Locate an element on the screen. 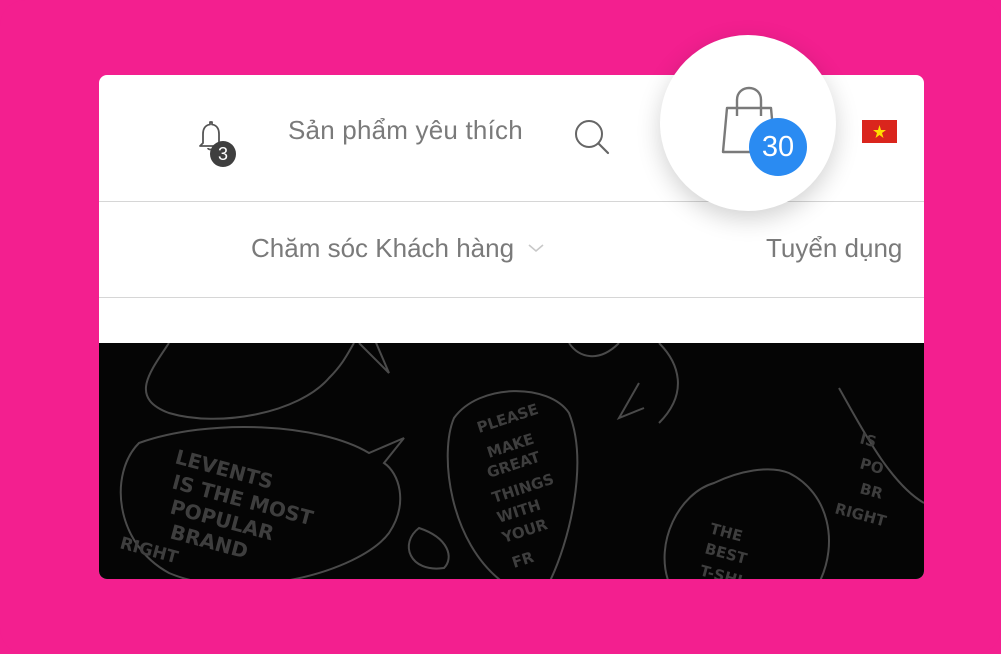 The width and height of the screenshot is (1001, 654). favorites-link: Sản phẩm yêu thích is located at coordinates (405, 130).